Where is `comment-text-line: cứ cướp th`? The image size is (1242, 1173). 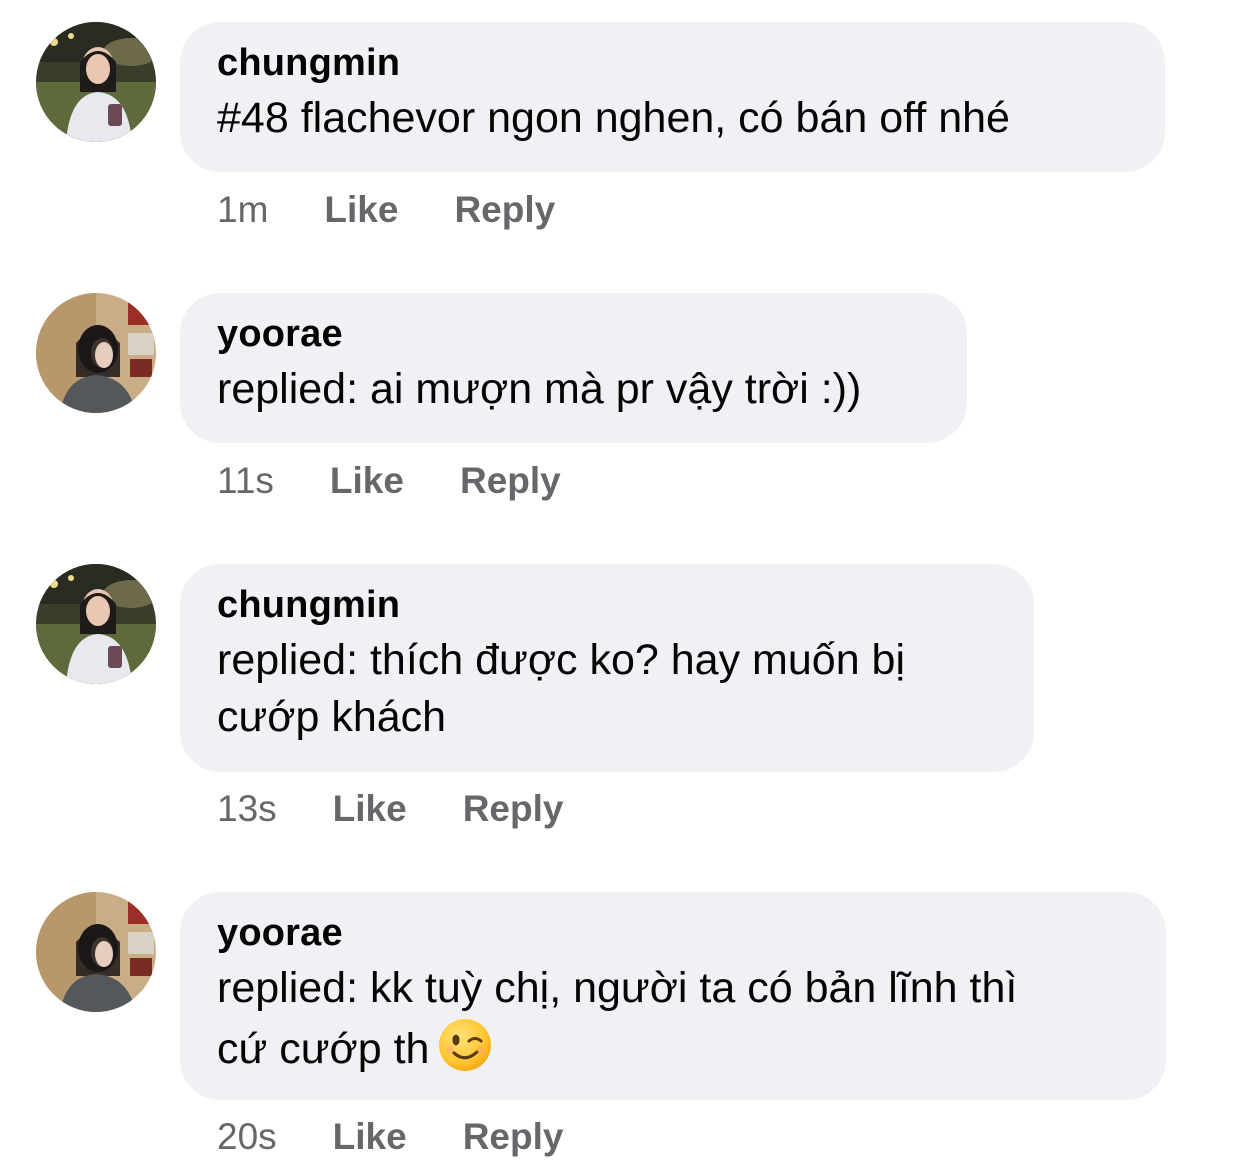
comment-text-line: cứ cướp th is located at coordinates (323, 1049).